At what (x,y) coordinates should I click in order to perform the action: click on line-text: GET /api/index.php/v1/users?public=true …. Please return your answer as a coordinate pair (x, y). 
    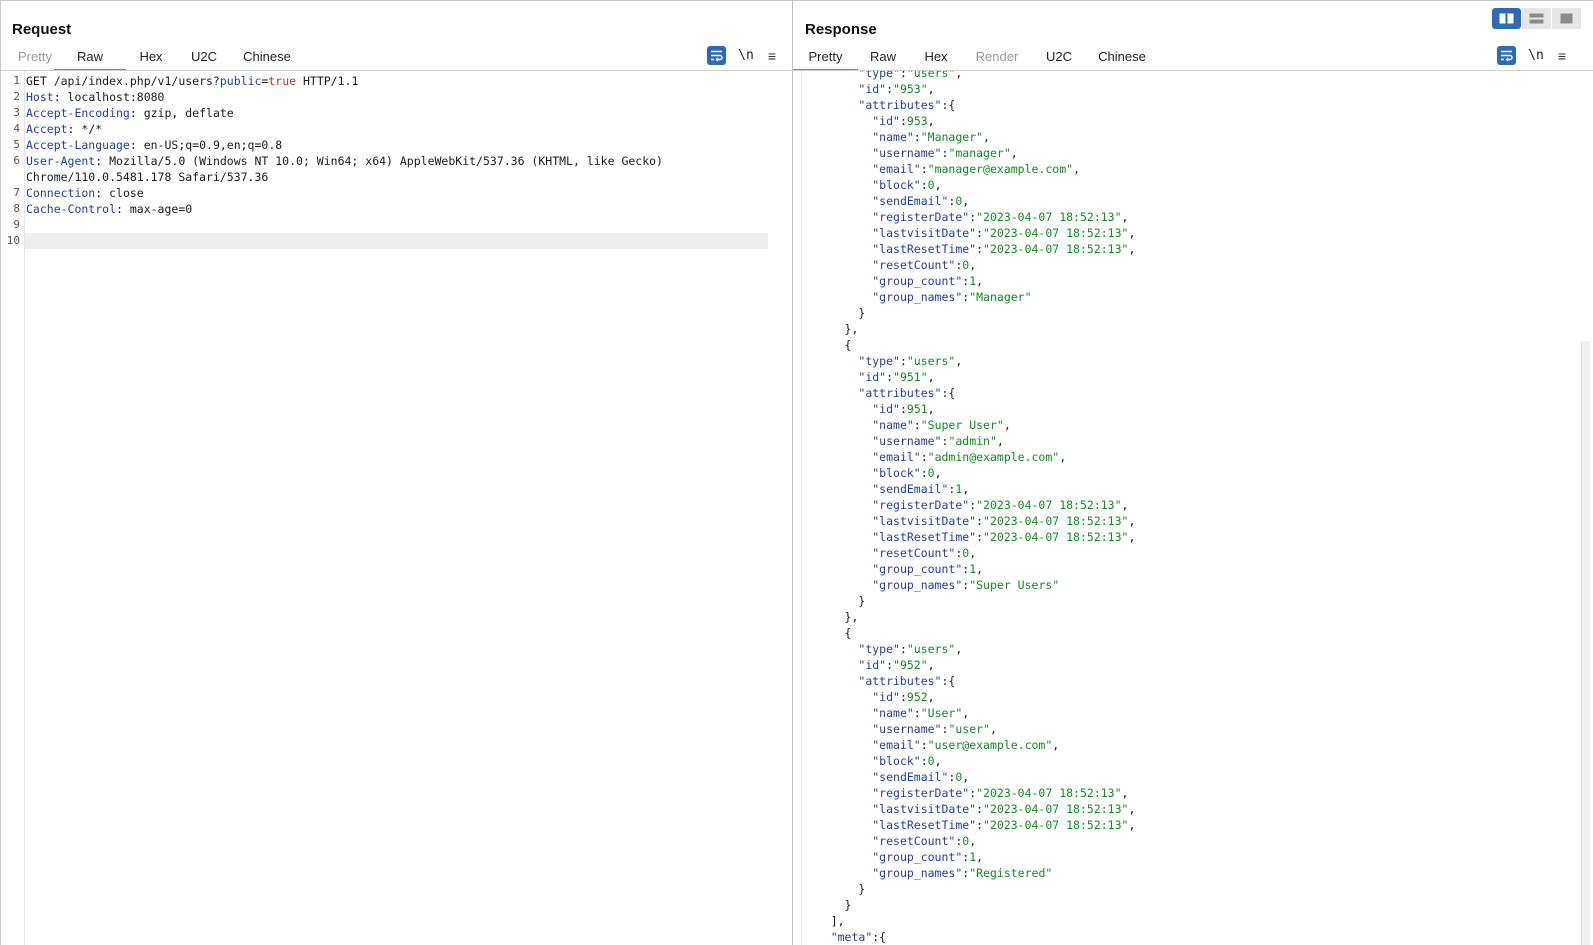
    Looking at the image, I should click on (192, 81).